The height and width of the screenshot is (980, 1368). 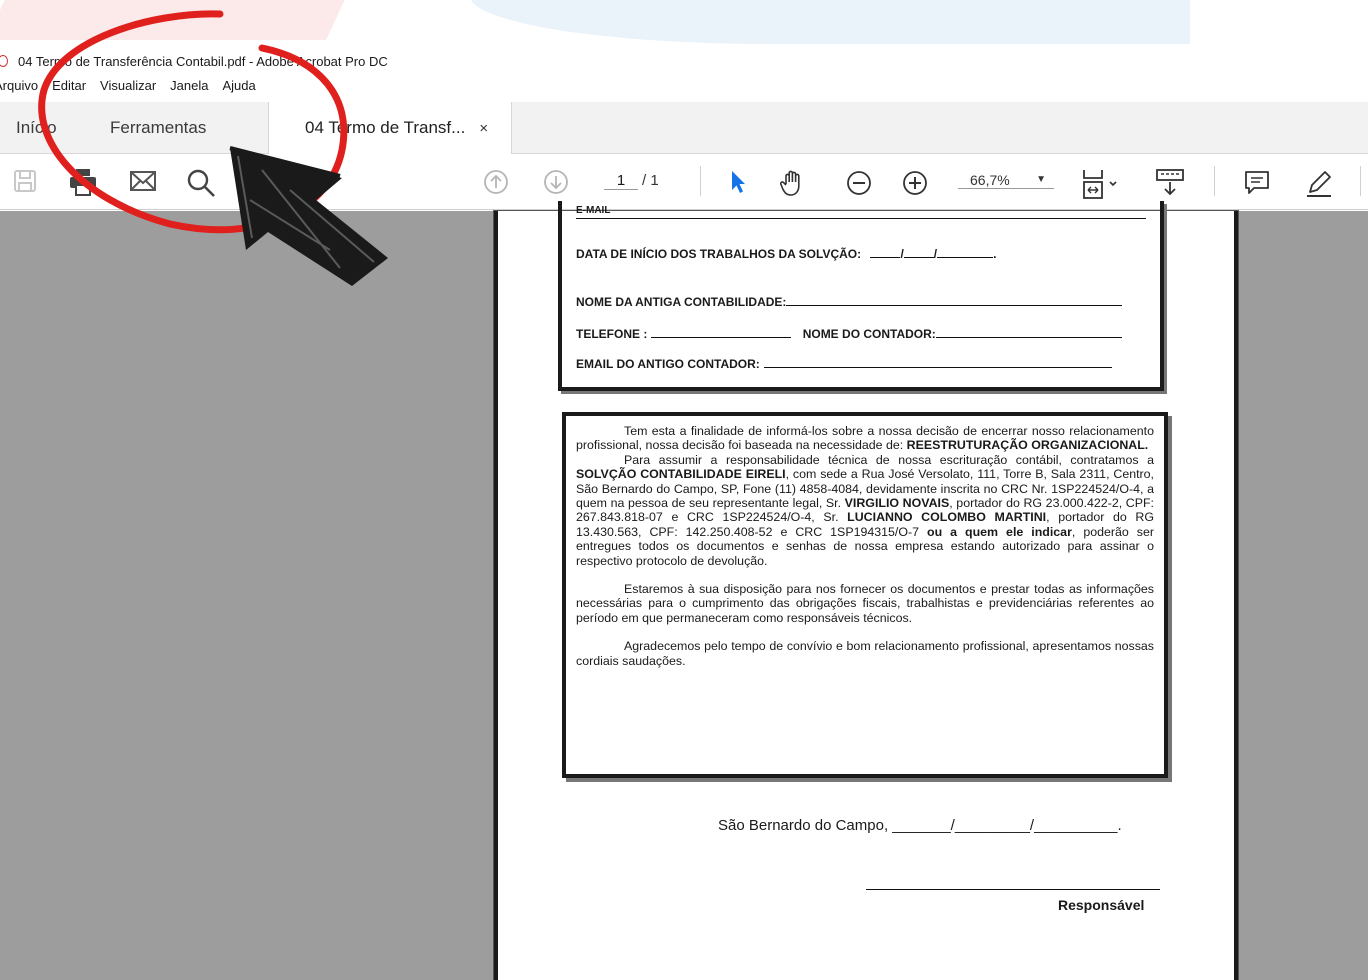 What do you see at coordinates (1100, 184) in the screenshot?
I see `fit-page-icon` at bounding box center [1100, 184].